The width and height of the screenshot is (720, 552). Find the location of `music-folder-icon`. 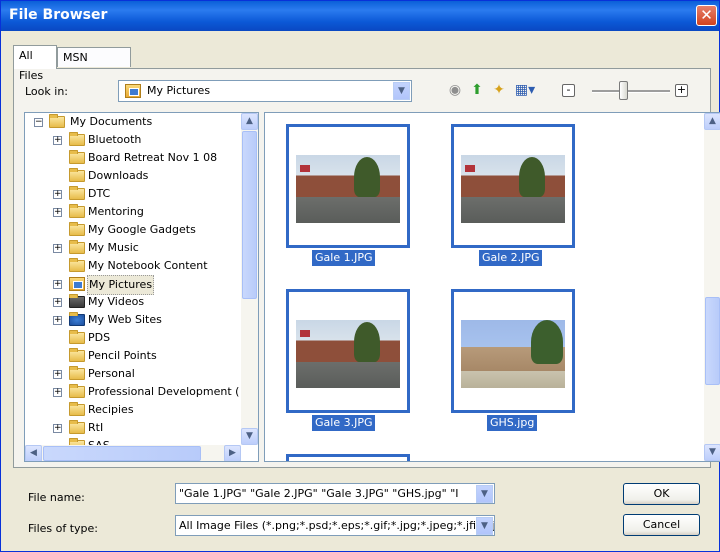

music-folder-icon is located at coordinates (77, 247).